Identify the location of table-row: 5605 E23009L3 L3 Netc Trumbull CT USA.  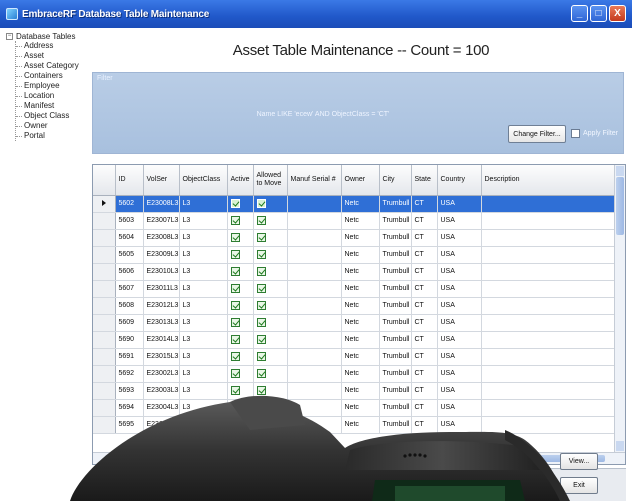
(354, 255).